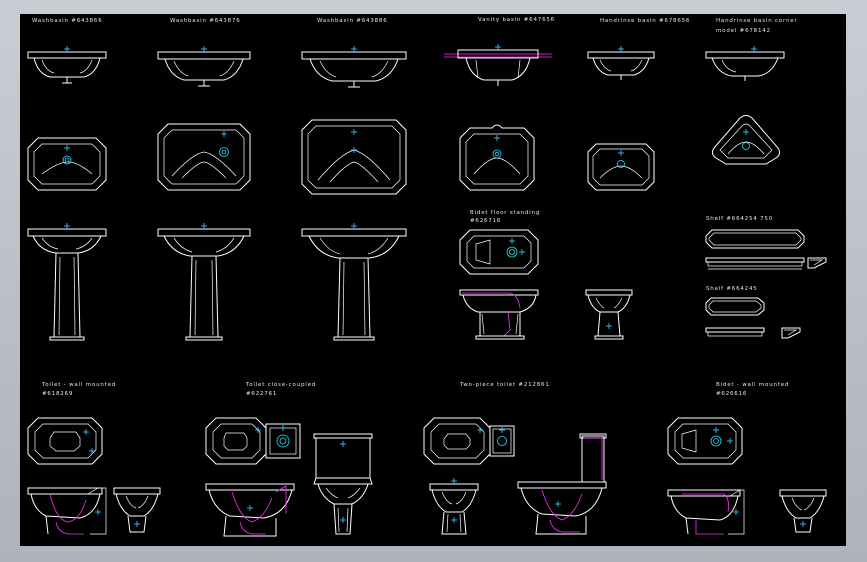 Image resolution: width=867 pixels, height=562 pixels. I want to click on label-washbasin-3: Washbasin #643886, so click(352, 21).